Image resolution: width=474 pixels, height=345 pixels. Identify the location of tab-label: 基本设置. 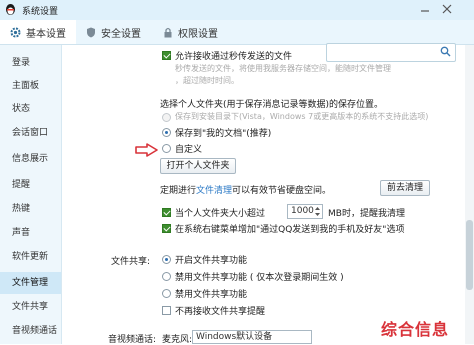
(46, 34).